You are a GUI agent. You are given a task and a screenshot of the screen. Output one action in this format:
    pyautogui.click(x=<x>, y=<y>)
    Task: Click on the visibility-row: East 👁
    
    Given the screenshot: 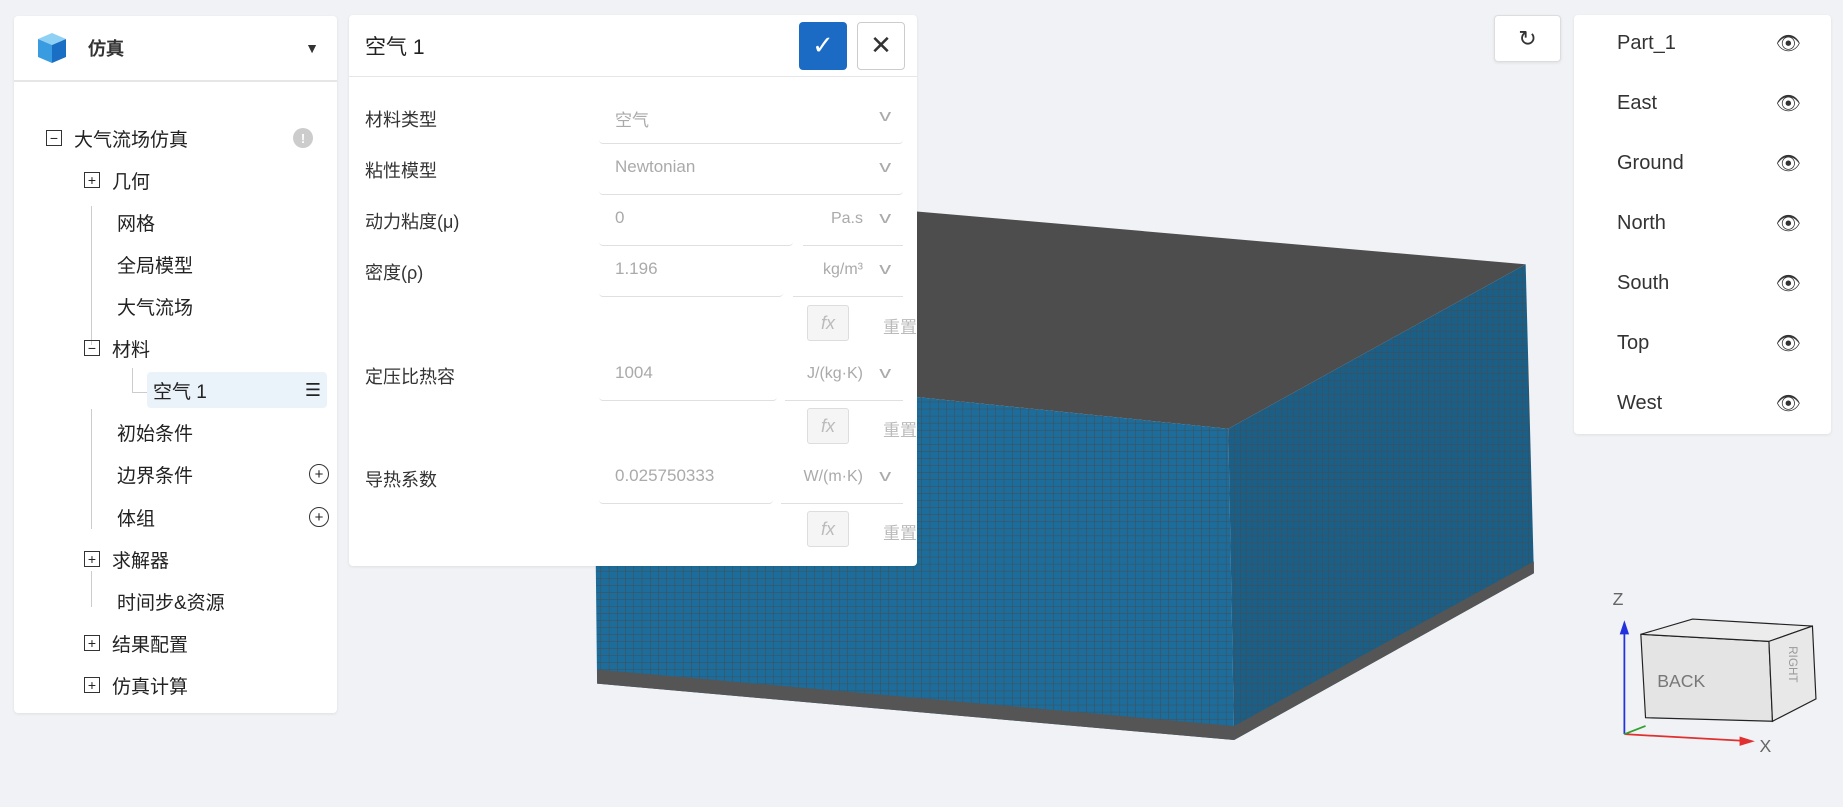 What is the action you would take?
    pyautogui.click(x=1709, y=103)
    